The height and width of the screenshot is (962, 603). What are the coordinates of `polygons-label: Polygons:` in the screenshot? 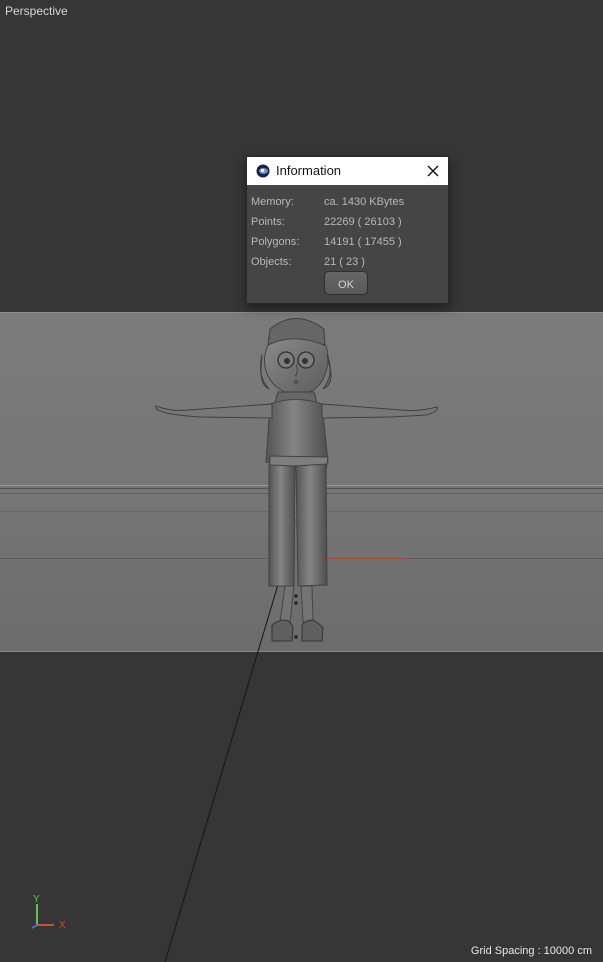 It's located at (275, 242).